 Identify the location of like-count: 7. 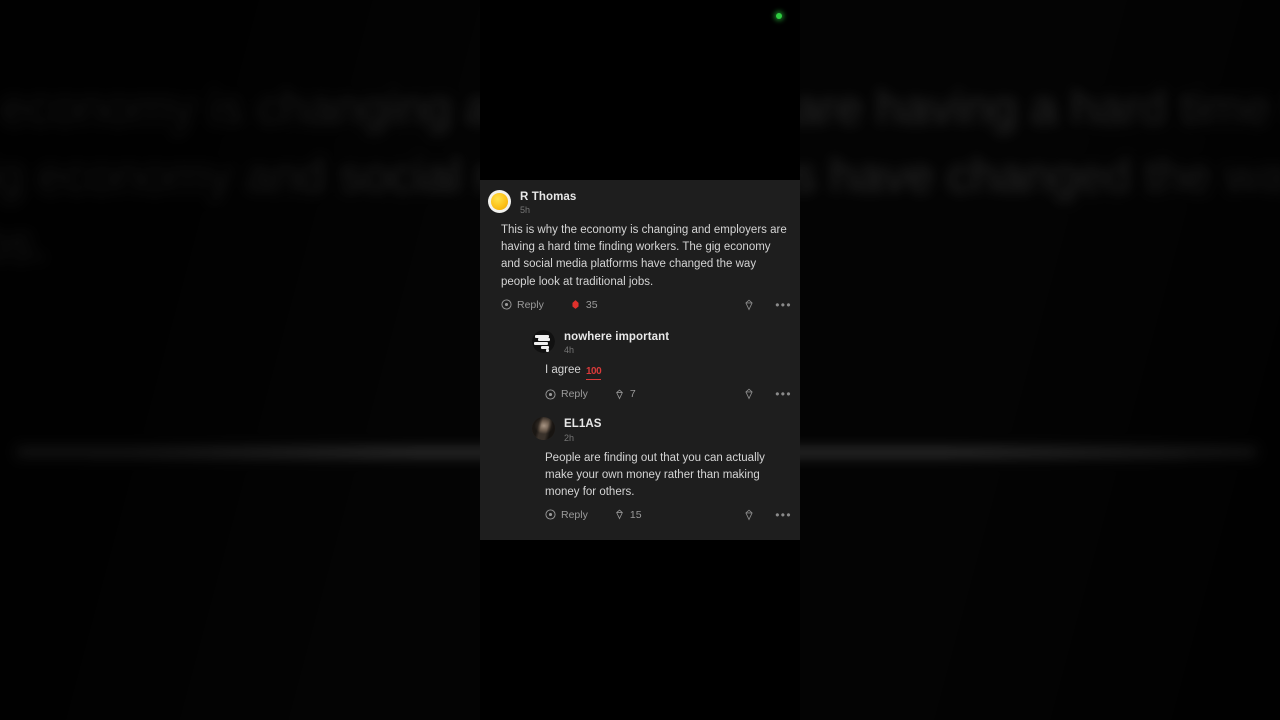
(632, 394).